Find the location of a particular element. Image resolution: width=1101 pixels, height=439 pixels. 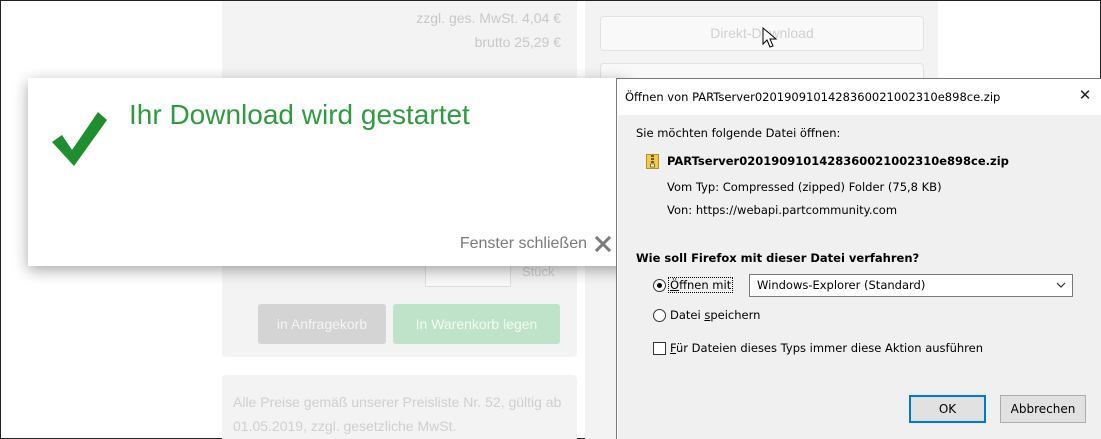

application-select-value: Windows-Explorer (Standard) is located at coordinates (841, 285).